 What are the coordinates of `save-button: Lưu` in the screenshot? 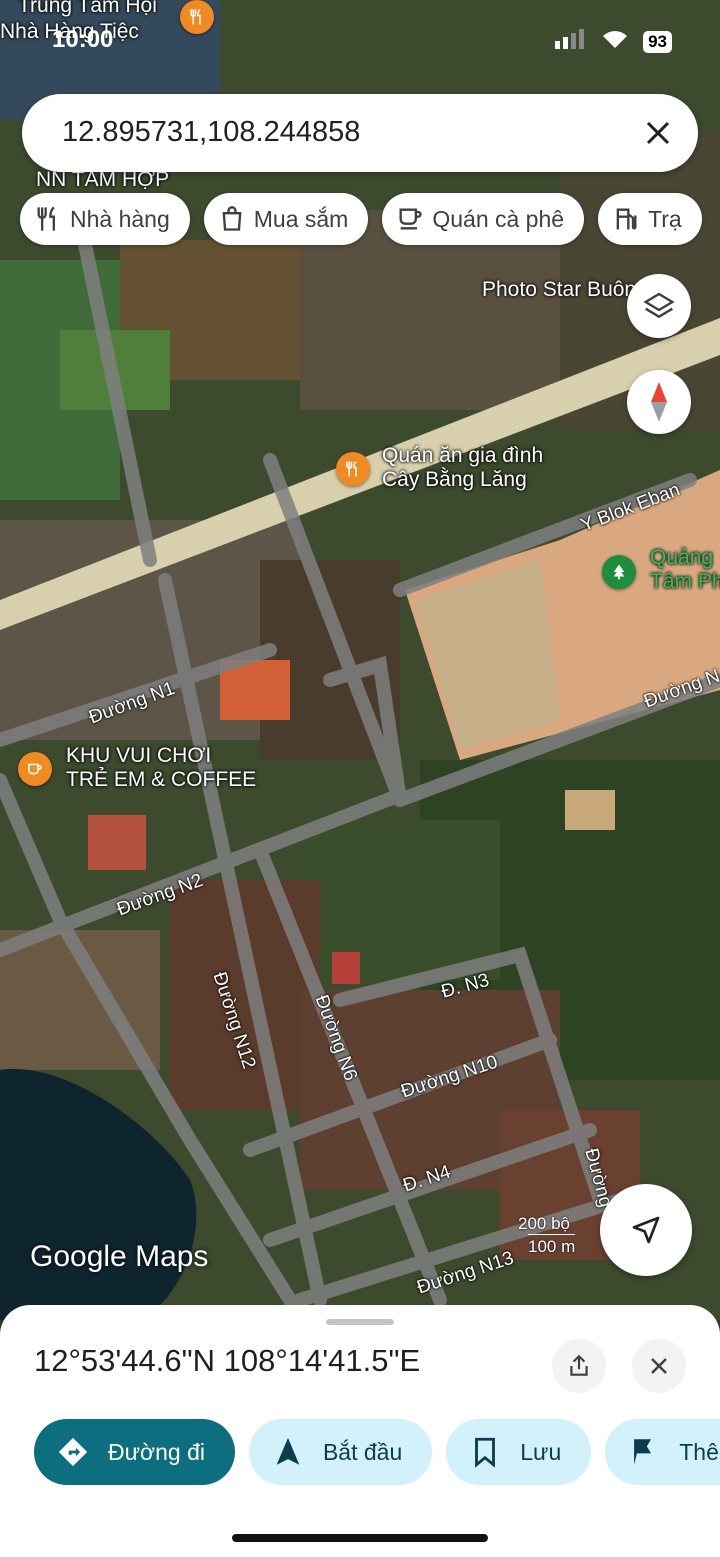 It's located at (519, 1452).